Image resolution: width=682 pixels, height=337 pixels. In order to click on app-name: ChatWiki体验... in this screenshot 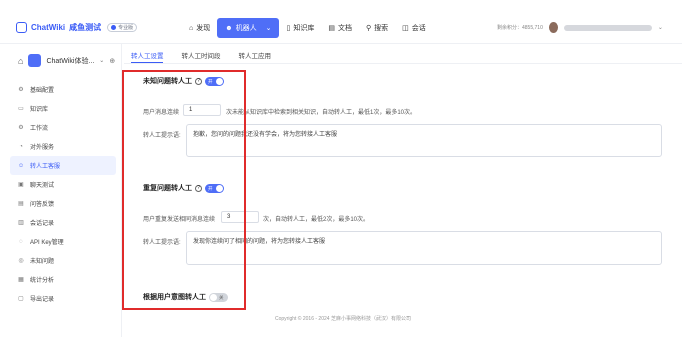, I will do `click(70, 61)`.